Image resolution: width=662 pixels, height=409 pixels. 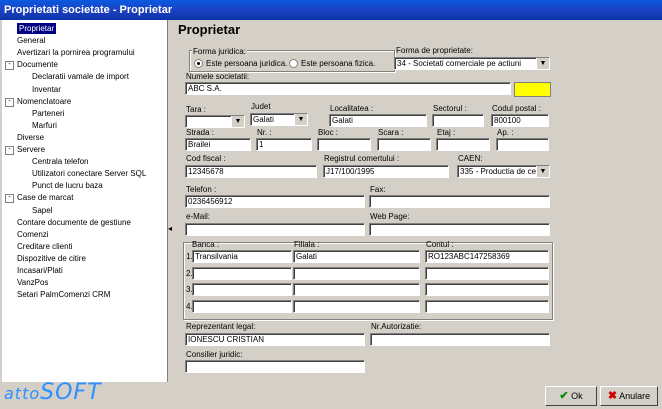 What do you see at coordinates (459, 63) in the screenshot?
I see `select-value: 34 - Societati comerciale pe actiuni` at bounding box center [459, 63].